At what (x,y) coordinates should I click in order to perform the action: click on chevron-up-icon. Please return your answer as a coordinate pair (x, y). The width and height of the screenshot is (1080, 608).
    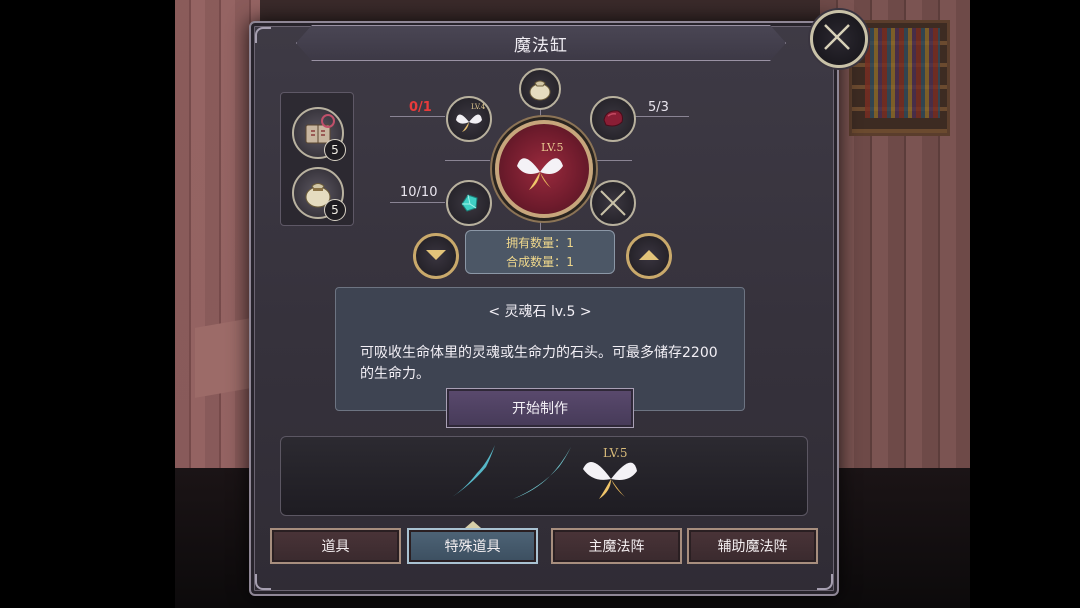
    Looking at the image, I should click on (649, 255).